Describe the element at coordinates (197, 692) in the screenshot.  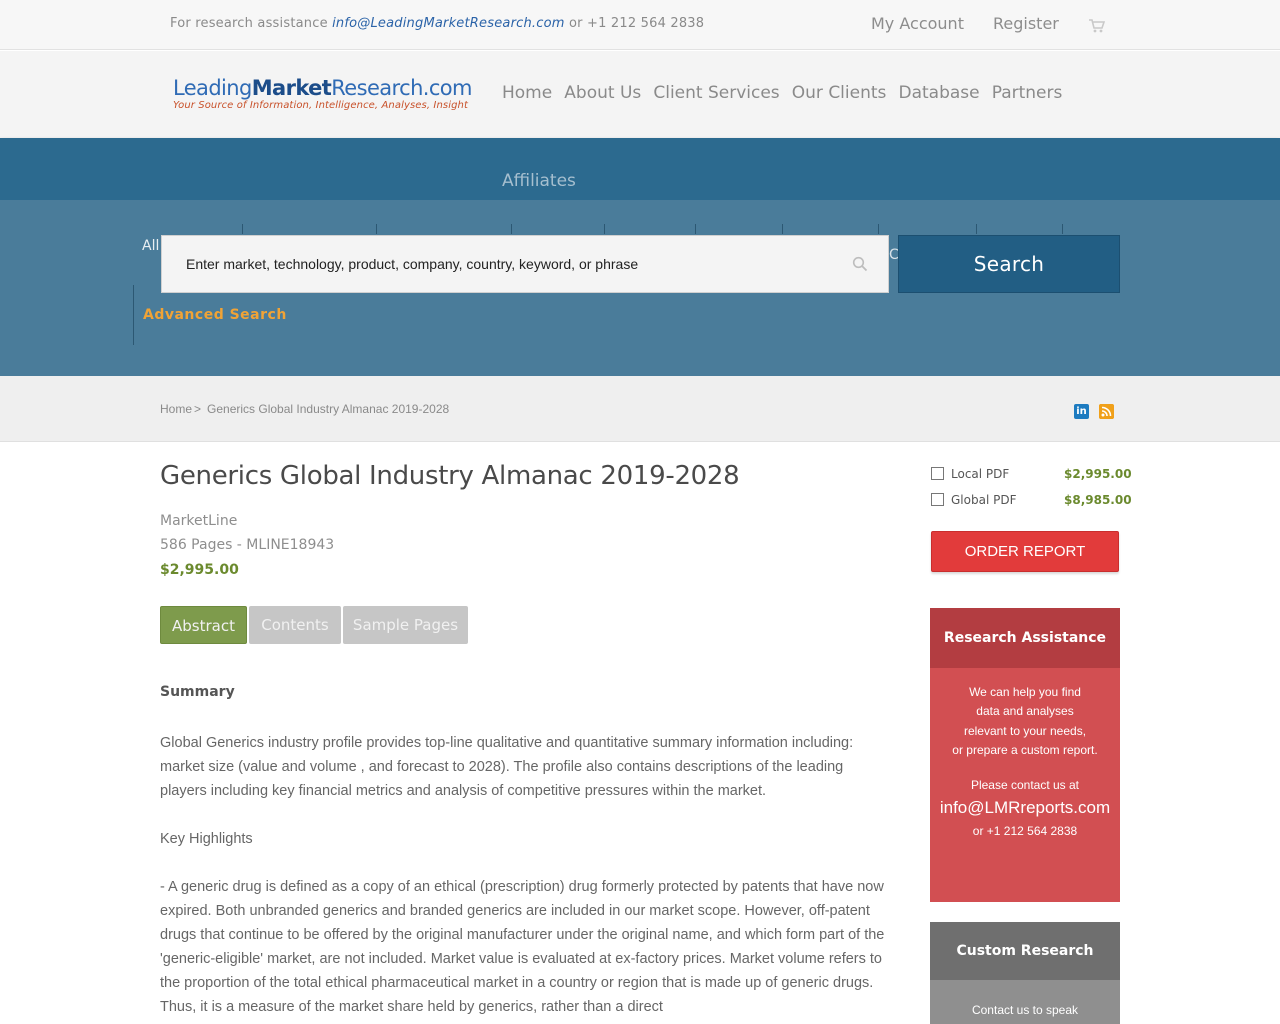
I see `summary-heading: Summary` at that location.